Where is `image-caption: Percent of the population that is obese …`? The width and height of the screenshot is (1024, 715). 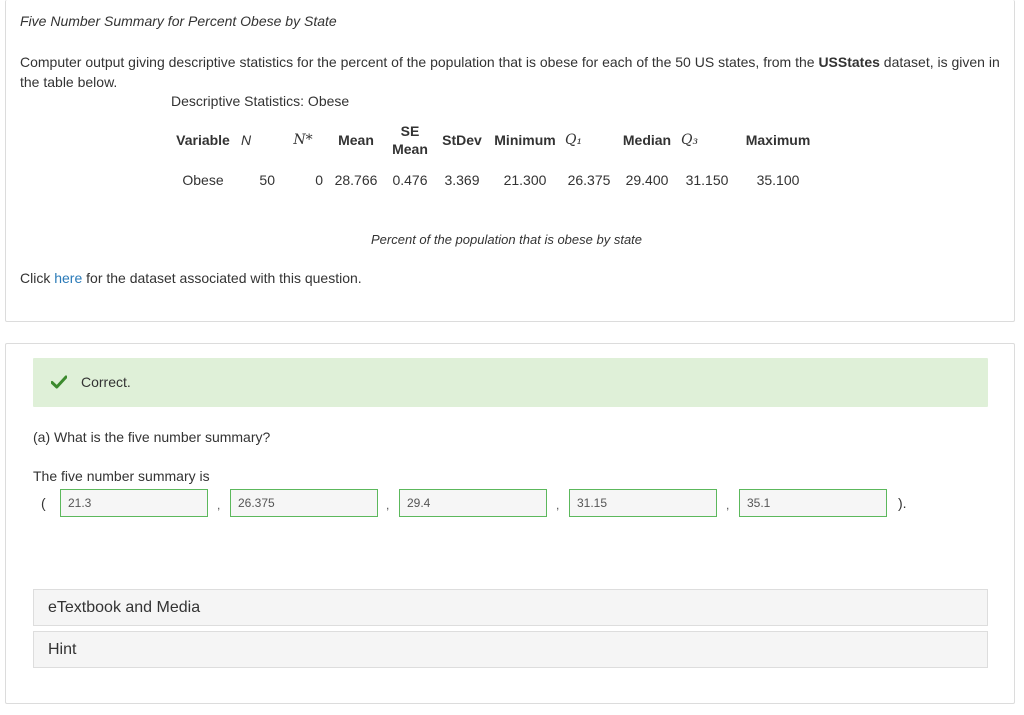 image-caption: Percent of the population that is obese … is located at coordinates (507, 239).